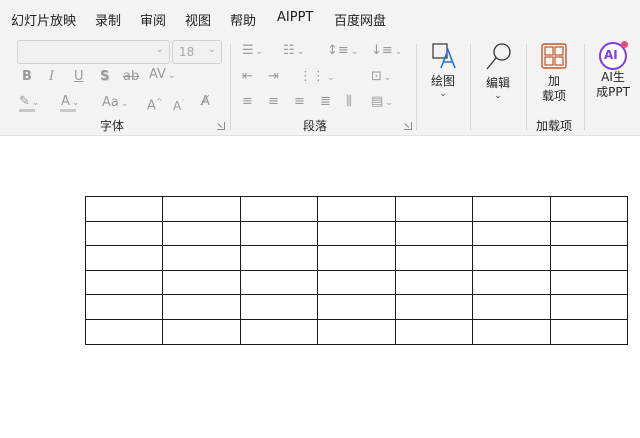 The image size is (640, 438). What do you see at coordinates (243, 19) in the screenshot?
I see `menu-help: 帮助` at bounding box center [243, 19].